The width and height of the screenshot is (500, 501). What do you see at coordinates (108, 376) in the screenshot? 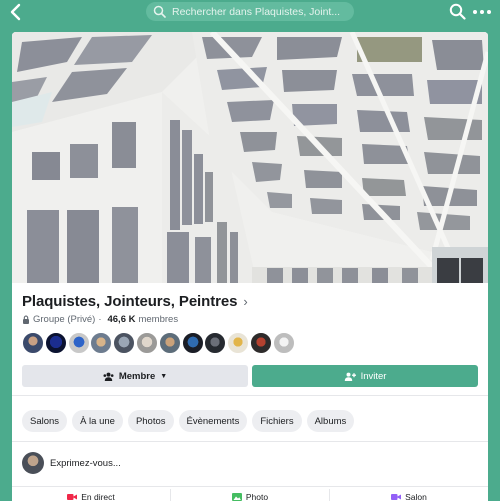
I see `members-icon` at bounding box center [108, 376].